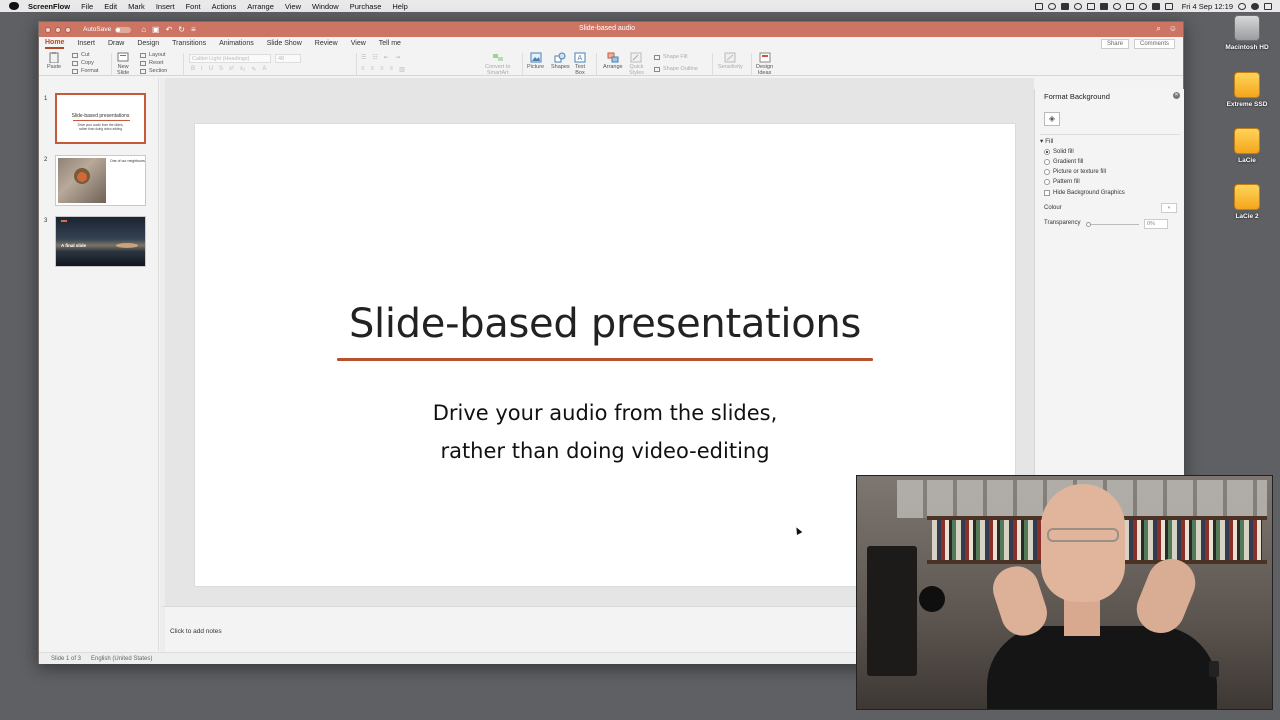 The height and width of the screenshot is (720, 1280). What do you see at coordinates (580, 64) in the screenshot?
I see `text-box-button: A Text Box` at bounding box center [580, 64].